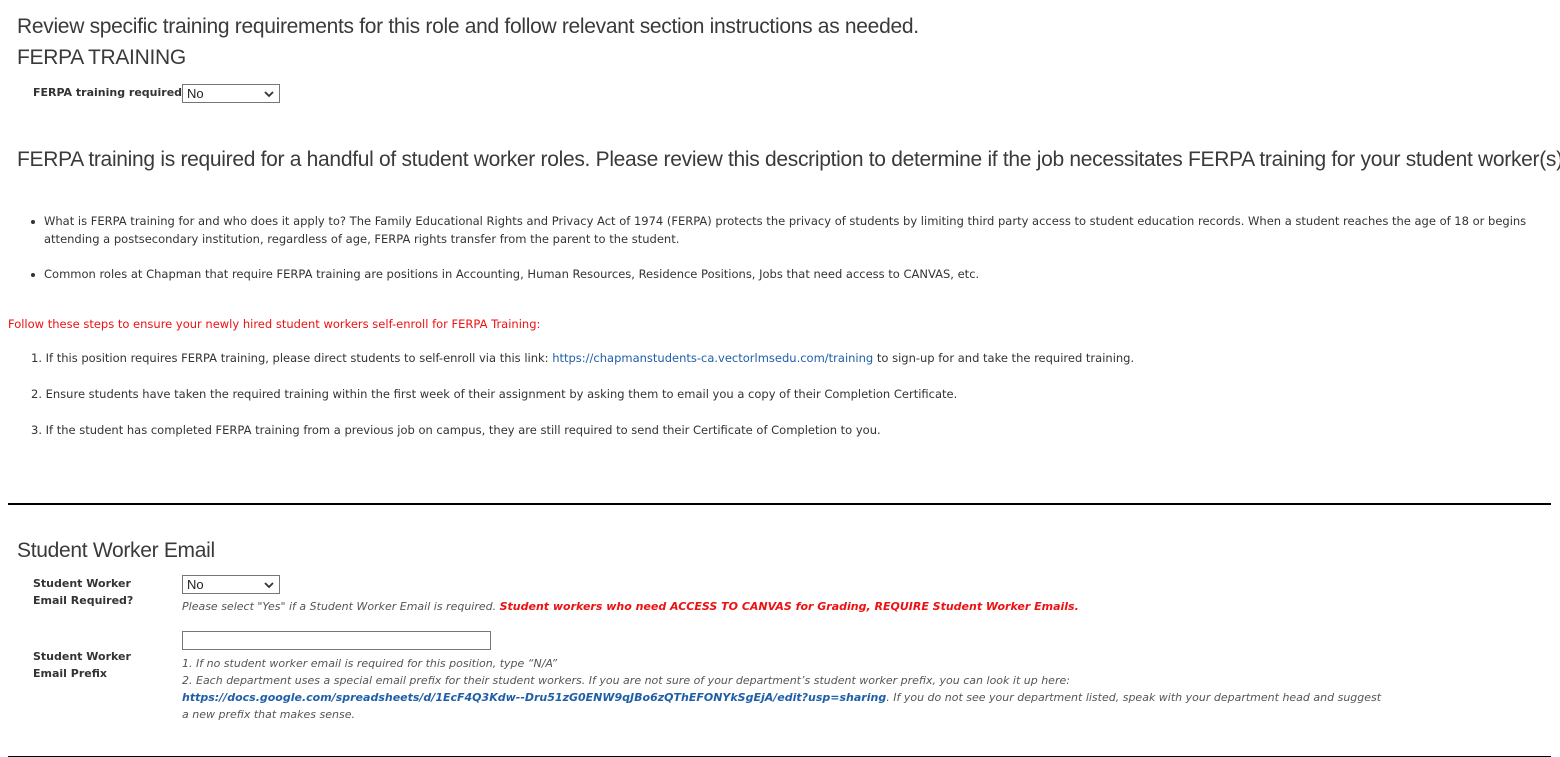  What do you see at coordinates (195, 584) in the screenshot?
I see `email-required-select-value: No` at bounding box center [195, 584].